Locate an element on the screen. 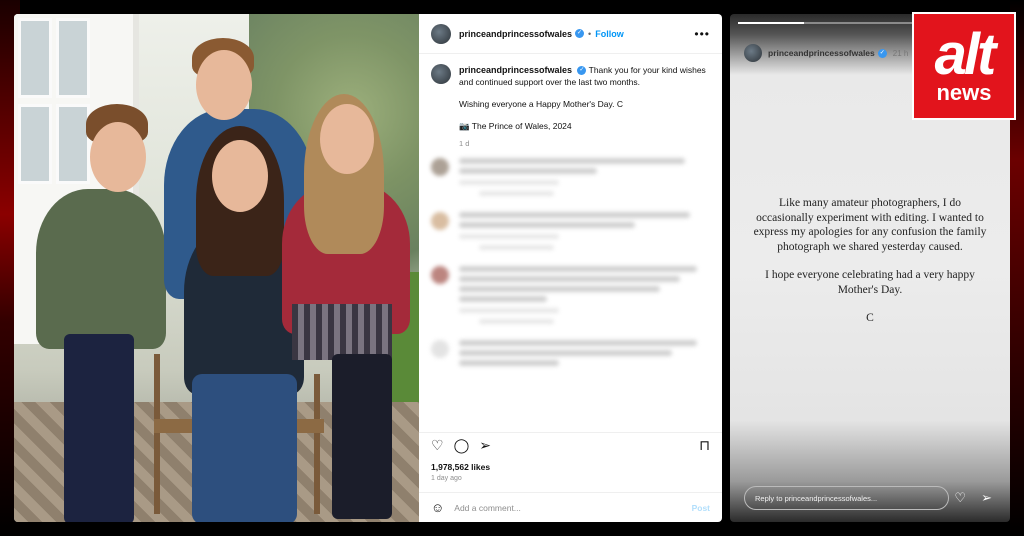  send-icon: ➢ is located at coordinates (986, 498).